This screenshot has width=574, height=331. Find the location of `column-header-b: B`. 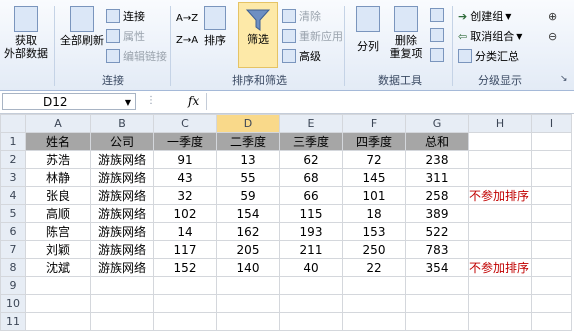

column-header-b: B is located at coordinates (122, 123).